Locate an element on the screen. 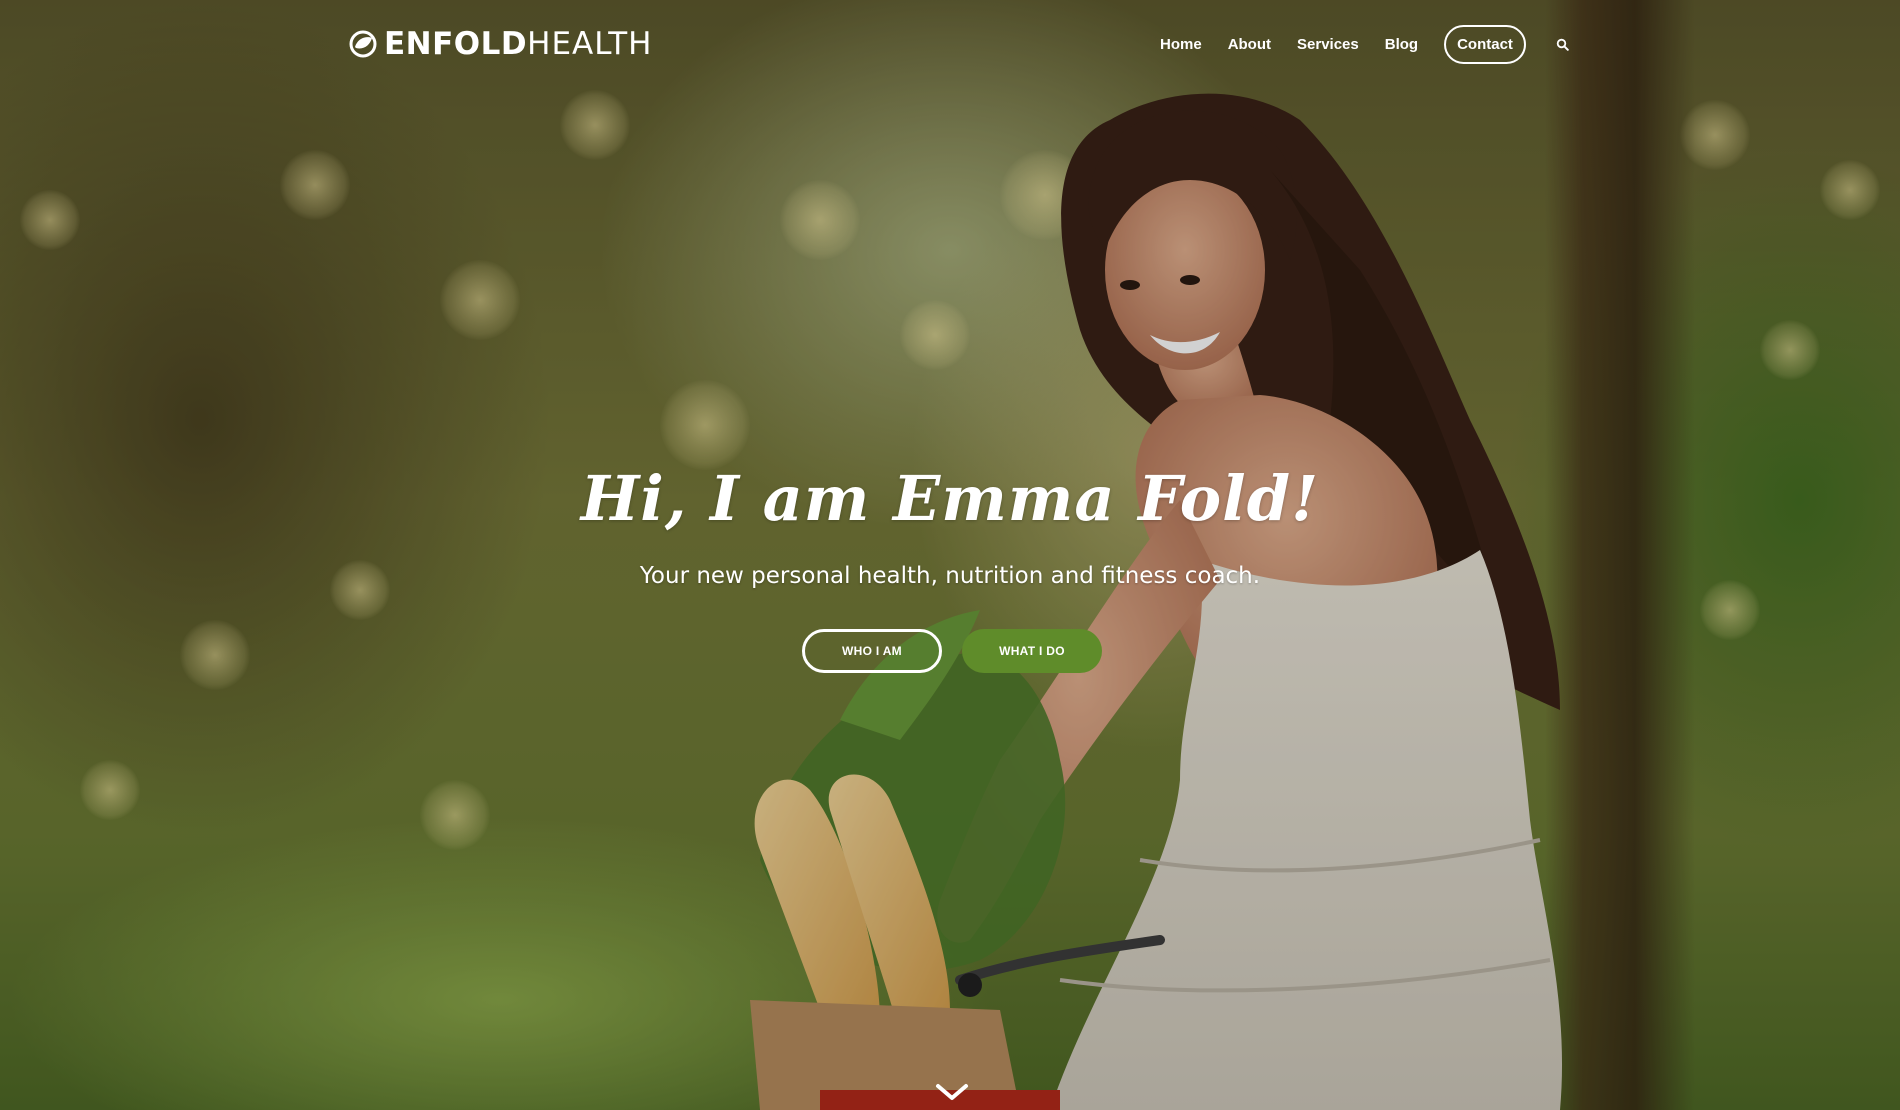  hero-cta-group: WHO I AM WHAT I DO is located at coordinates (952, 651).